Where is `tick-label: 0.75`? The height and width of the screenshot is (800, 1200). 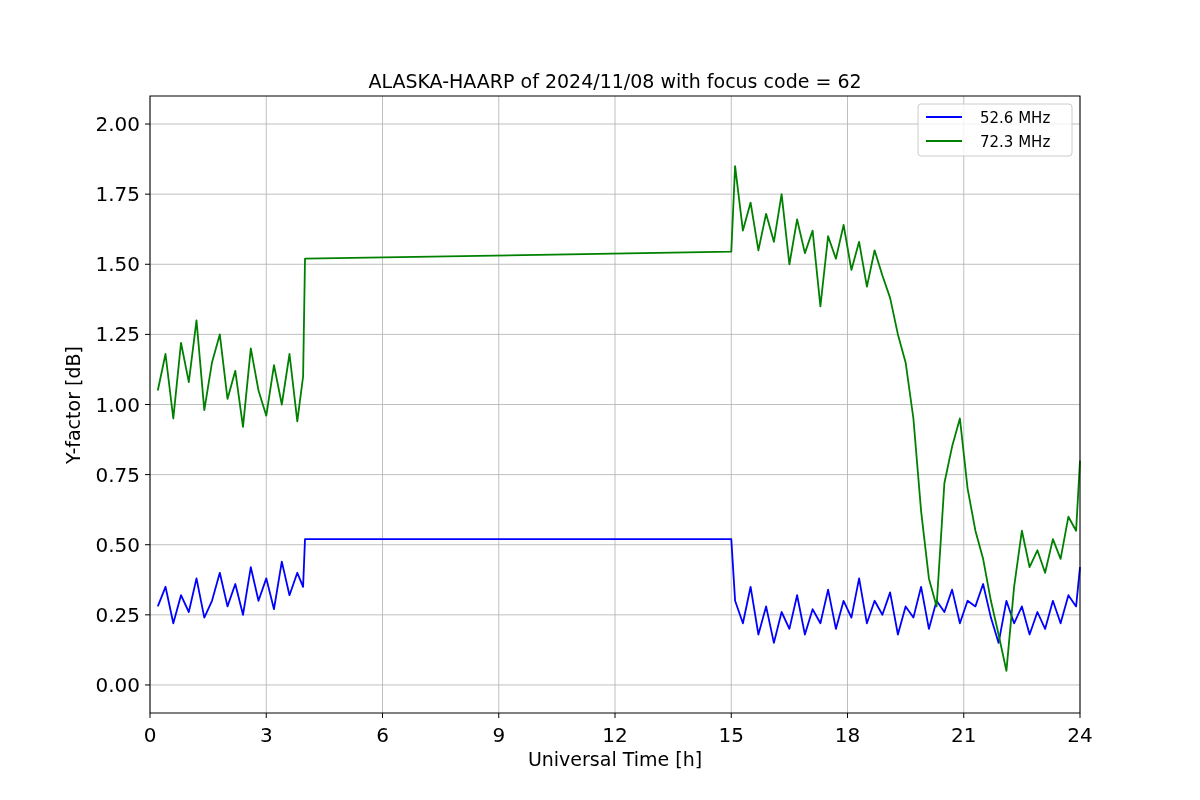
tick-label: 0.75 is located at coordinates (117, 474).